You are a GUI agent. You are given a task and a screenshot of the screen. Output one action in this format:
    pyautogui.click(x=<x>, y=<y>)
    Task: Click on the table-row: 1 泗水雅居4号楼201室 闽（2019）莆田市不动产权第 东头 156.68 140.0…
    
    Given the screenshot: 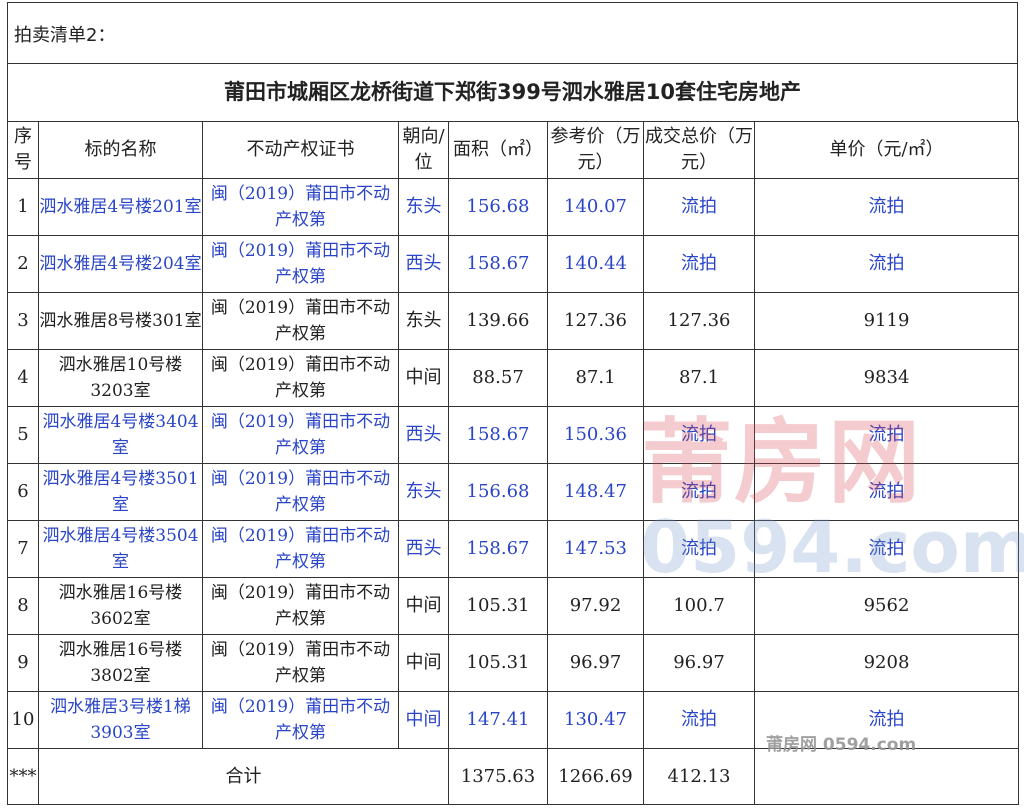 What is the action you would take?
    pyautogui.click(x=513, y=207)
    